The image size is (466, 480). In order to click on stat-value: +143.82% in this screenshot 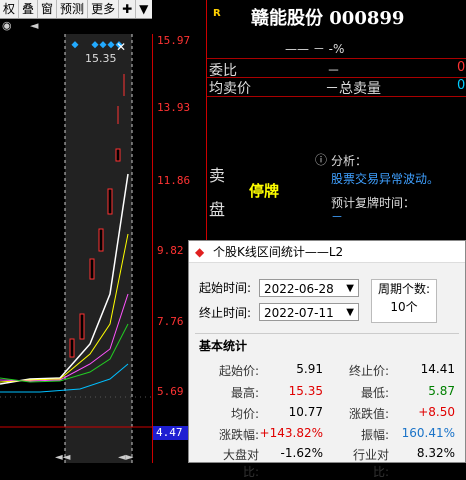, I will do `click(291, 433)`.